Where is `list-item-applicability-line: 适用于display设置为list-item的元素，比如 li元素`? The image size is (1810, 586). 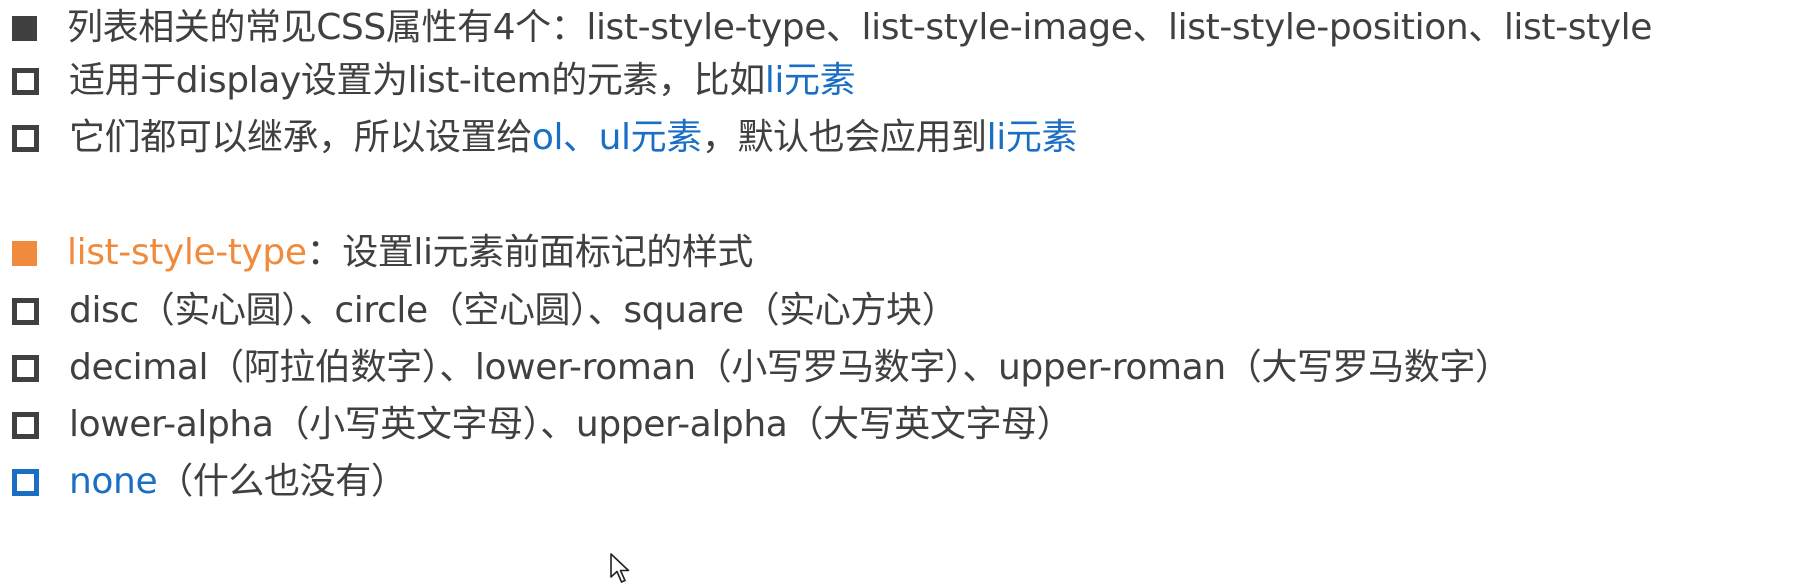
list-item-applicability-line: 适用于display设置为list-item的元素，比如 li元素 is located at coordinates (434, 81).